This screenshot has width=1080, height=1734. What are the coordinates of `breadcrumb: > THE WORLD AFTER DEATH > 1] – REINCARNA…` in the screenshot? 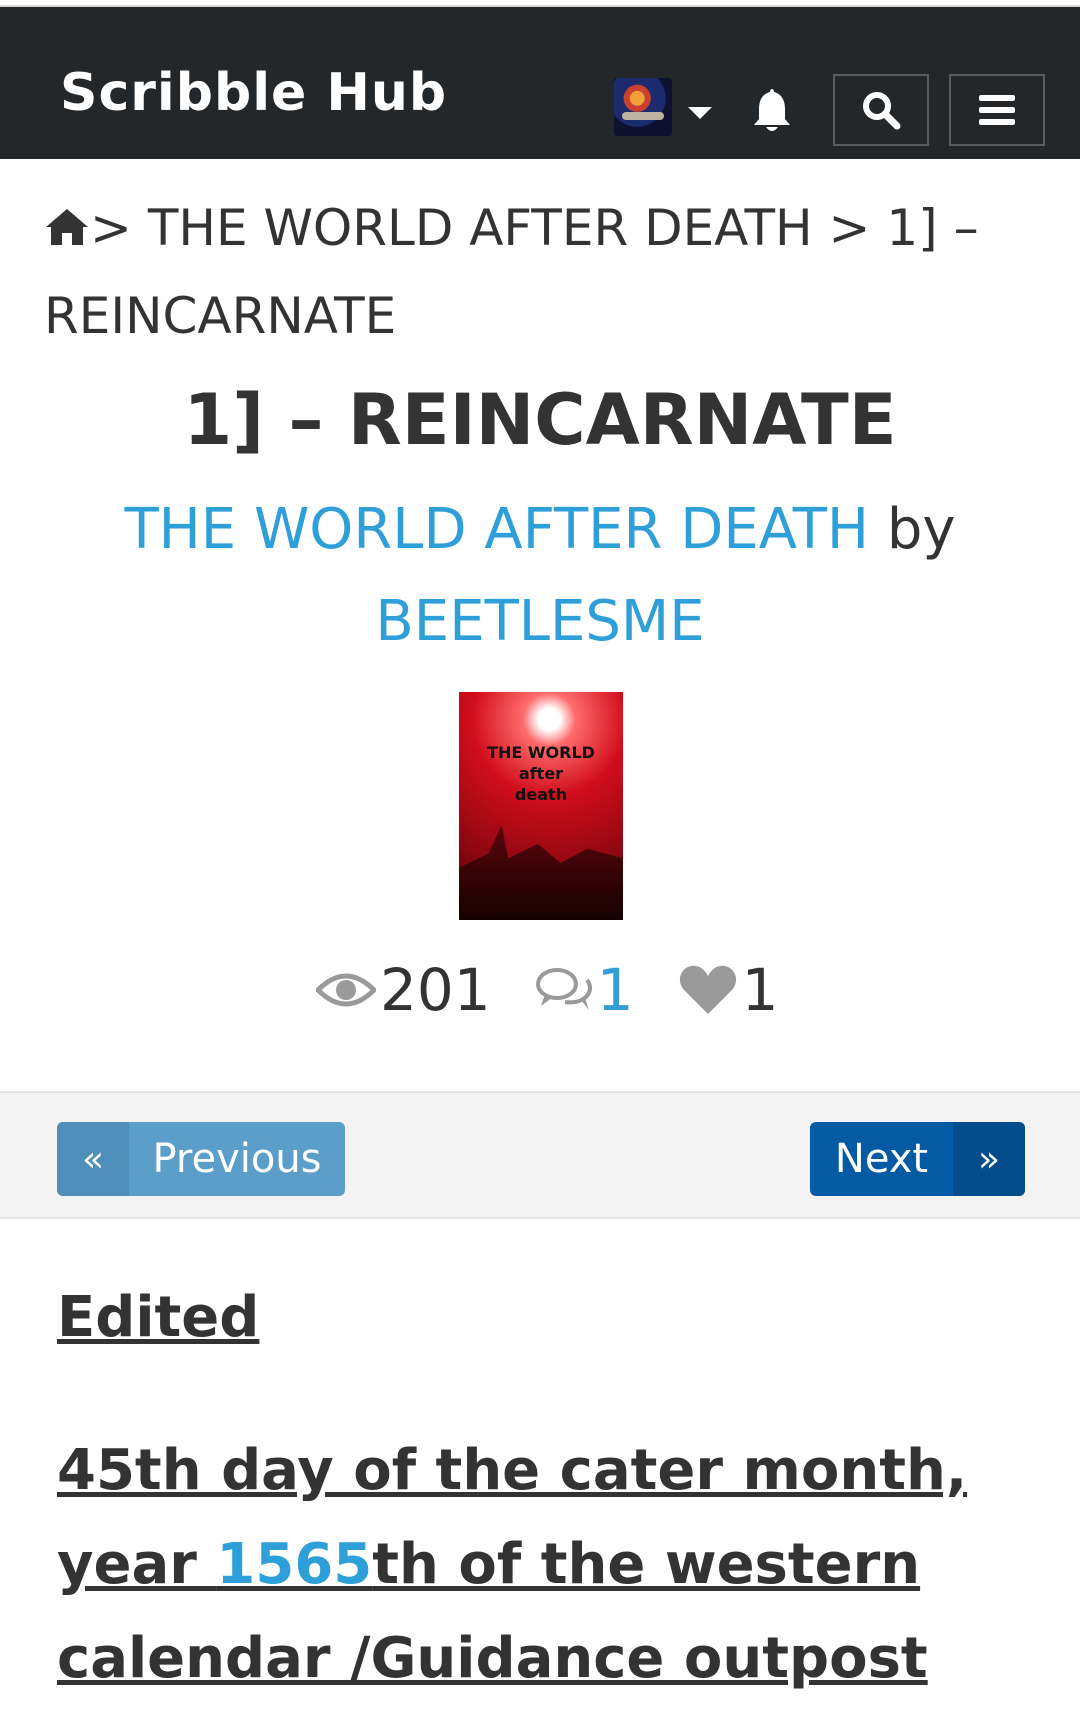 It's located at (544, 272).